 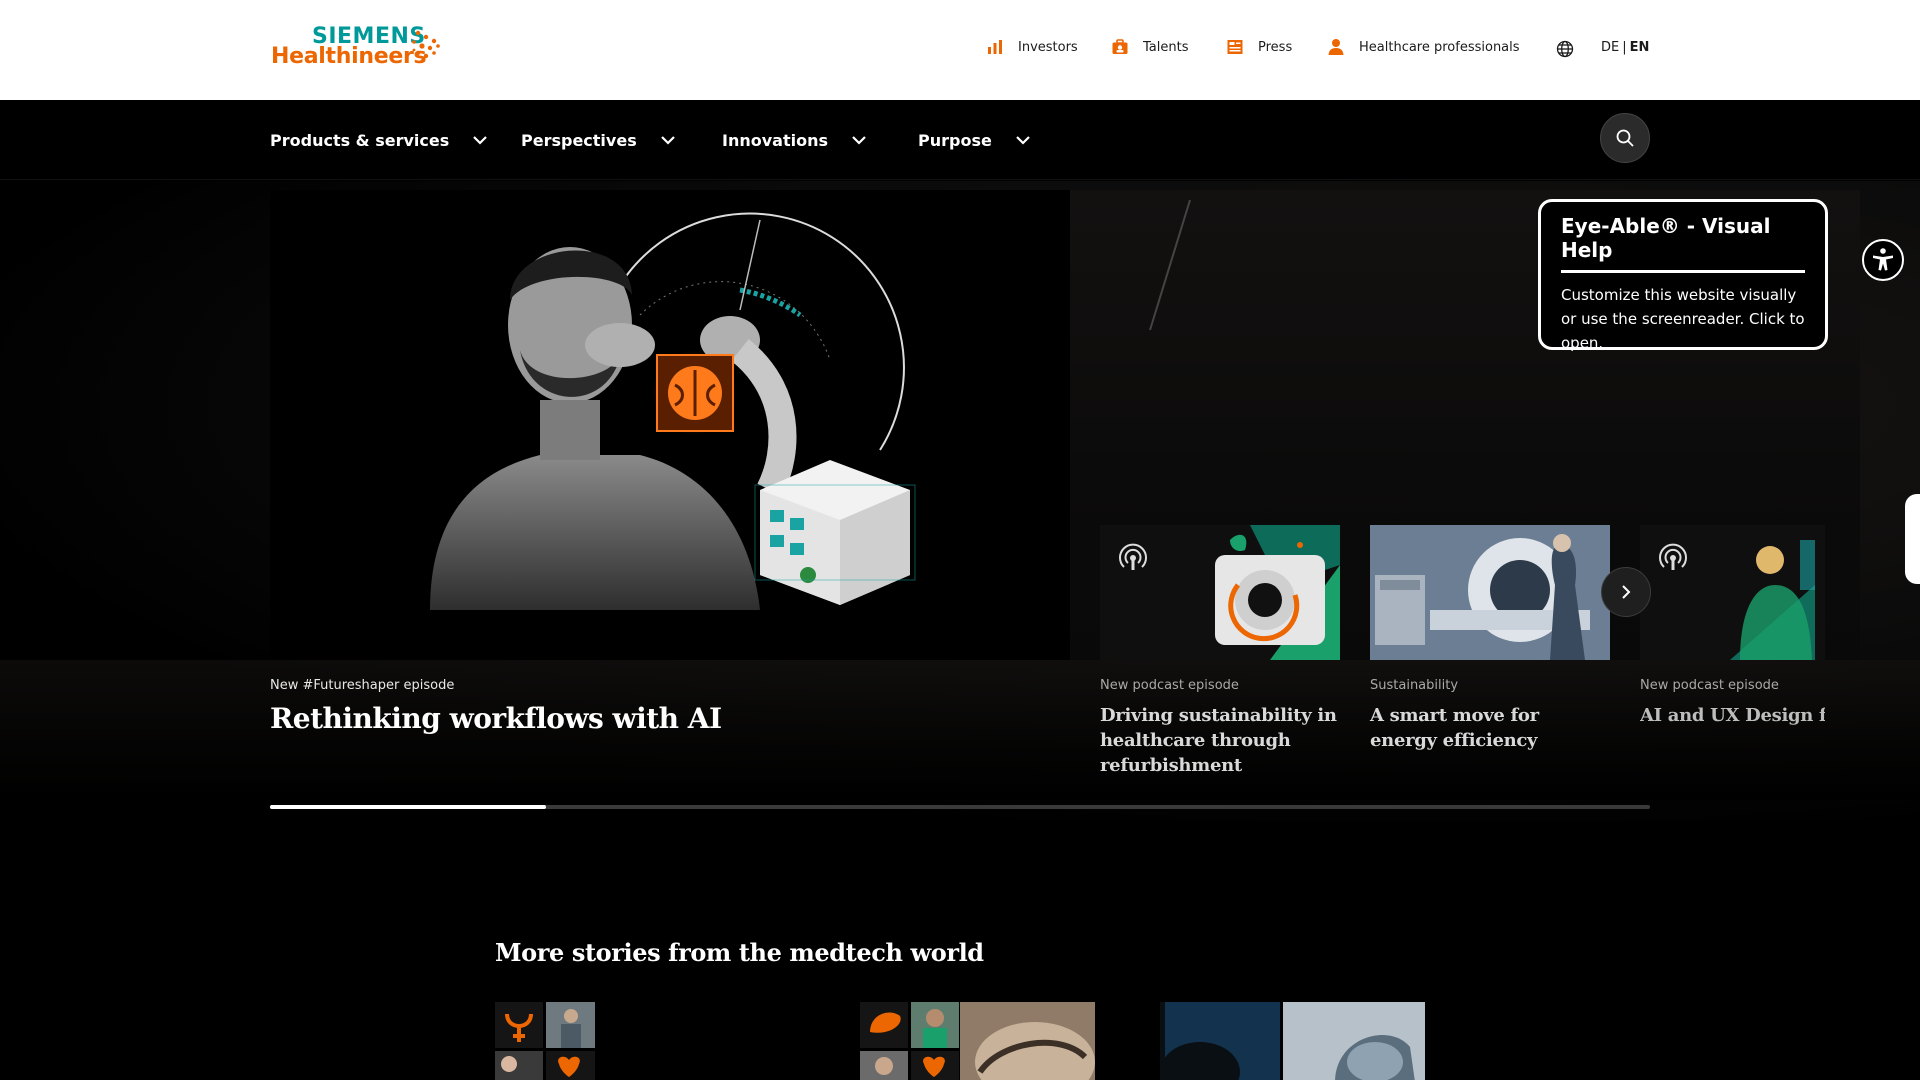 I want to click on nav-item-label: Innovations, so click(x=775, y=140).